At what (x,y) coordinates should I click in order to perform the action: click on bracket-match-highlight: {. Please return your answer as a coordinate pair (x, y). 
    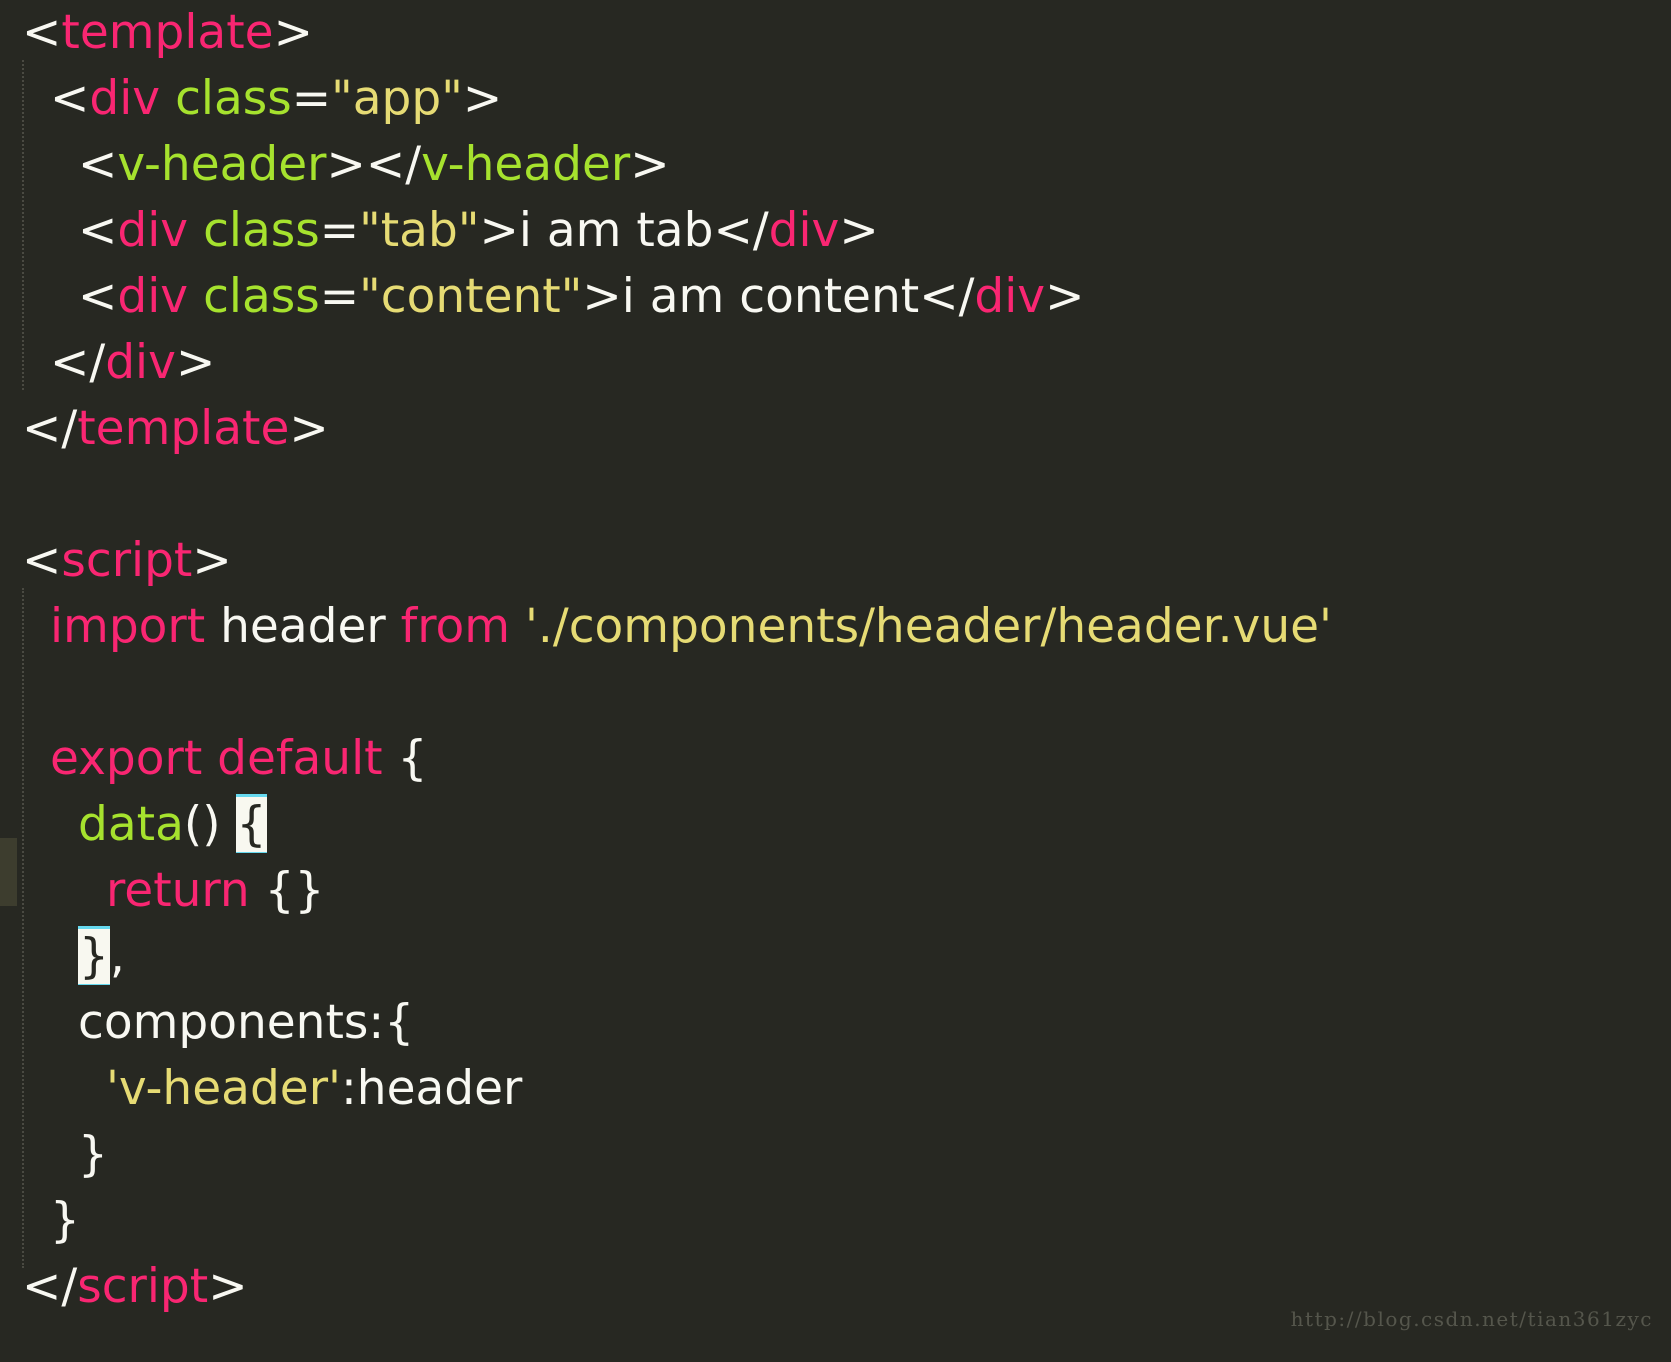
    Looking at the image, I should click on (251, 823).